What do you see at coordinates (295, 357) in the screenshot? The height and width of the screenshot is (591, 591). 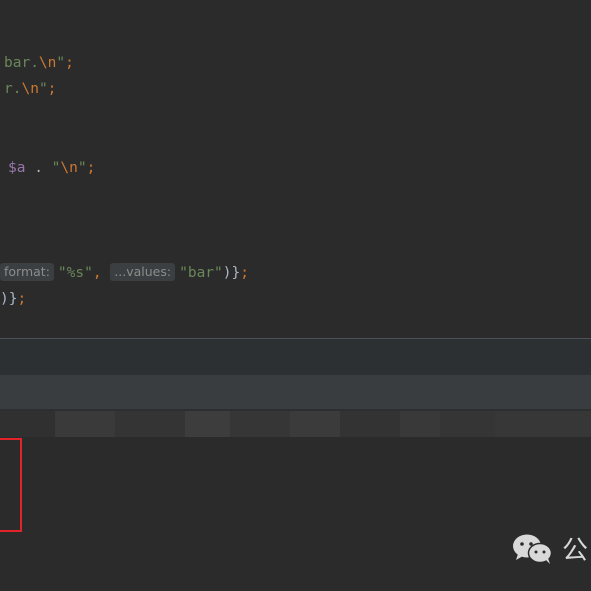 I see `run-panel-header` at bounding box center [295, 357].